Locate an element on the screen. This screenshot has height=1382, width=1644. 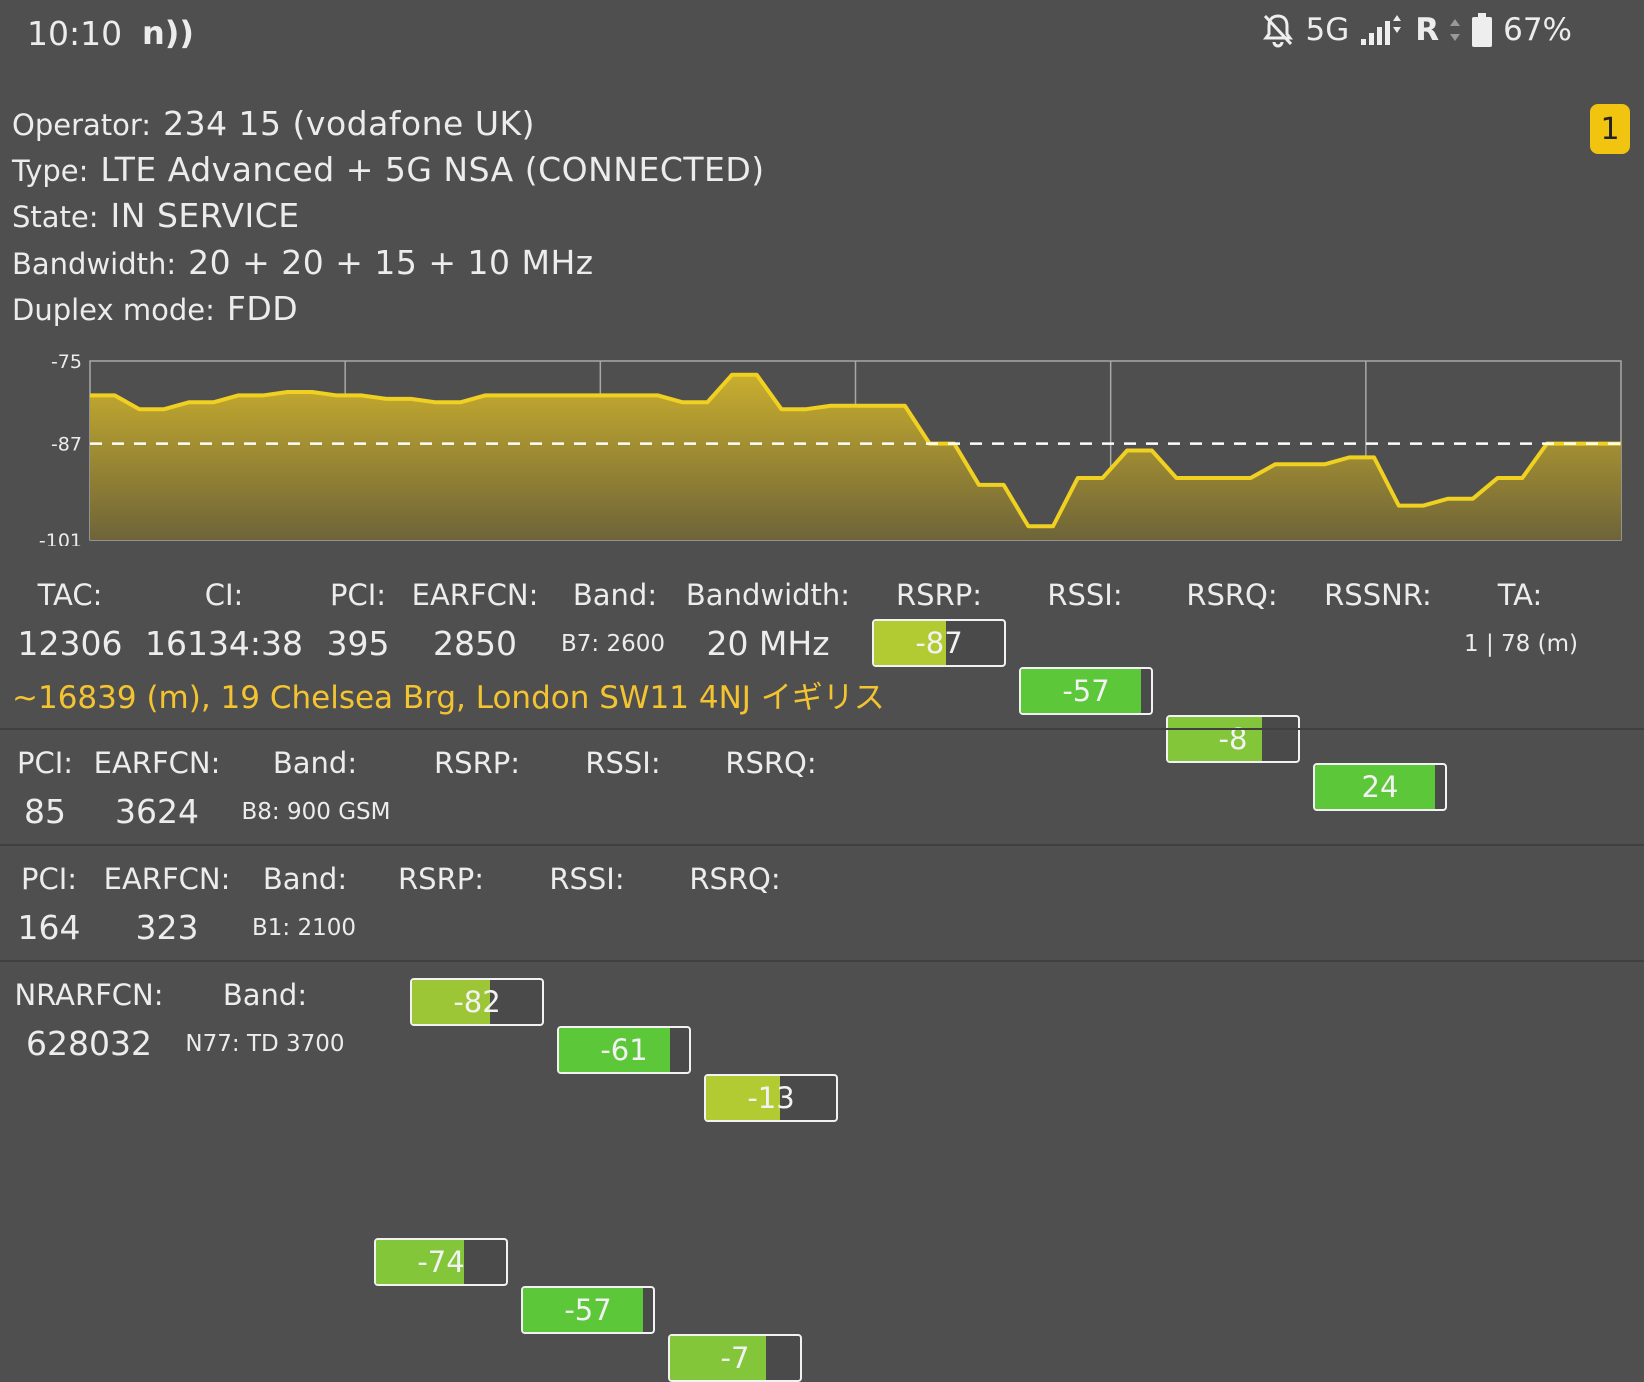
rsrq-meter-label: -13 is located at coordinates (771, 1098).